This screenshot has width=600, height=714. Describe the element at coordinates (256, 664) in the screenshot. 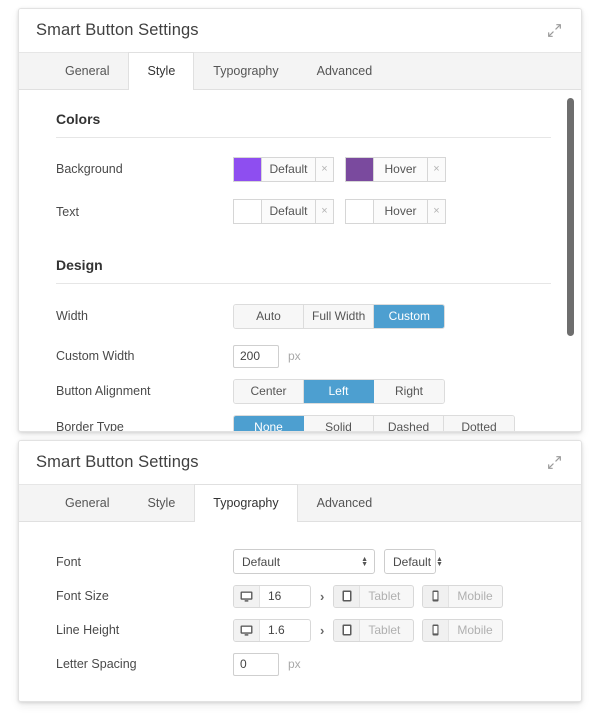

I see `letter-spacing-input` at that location.